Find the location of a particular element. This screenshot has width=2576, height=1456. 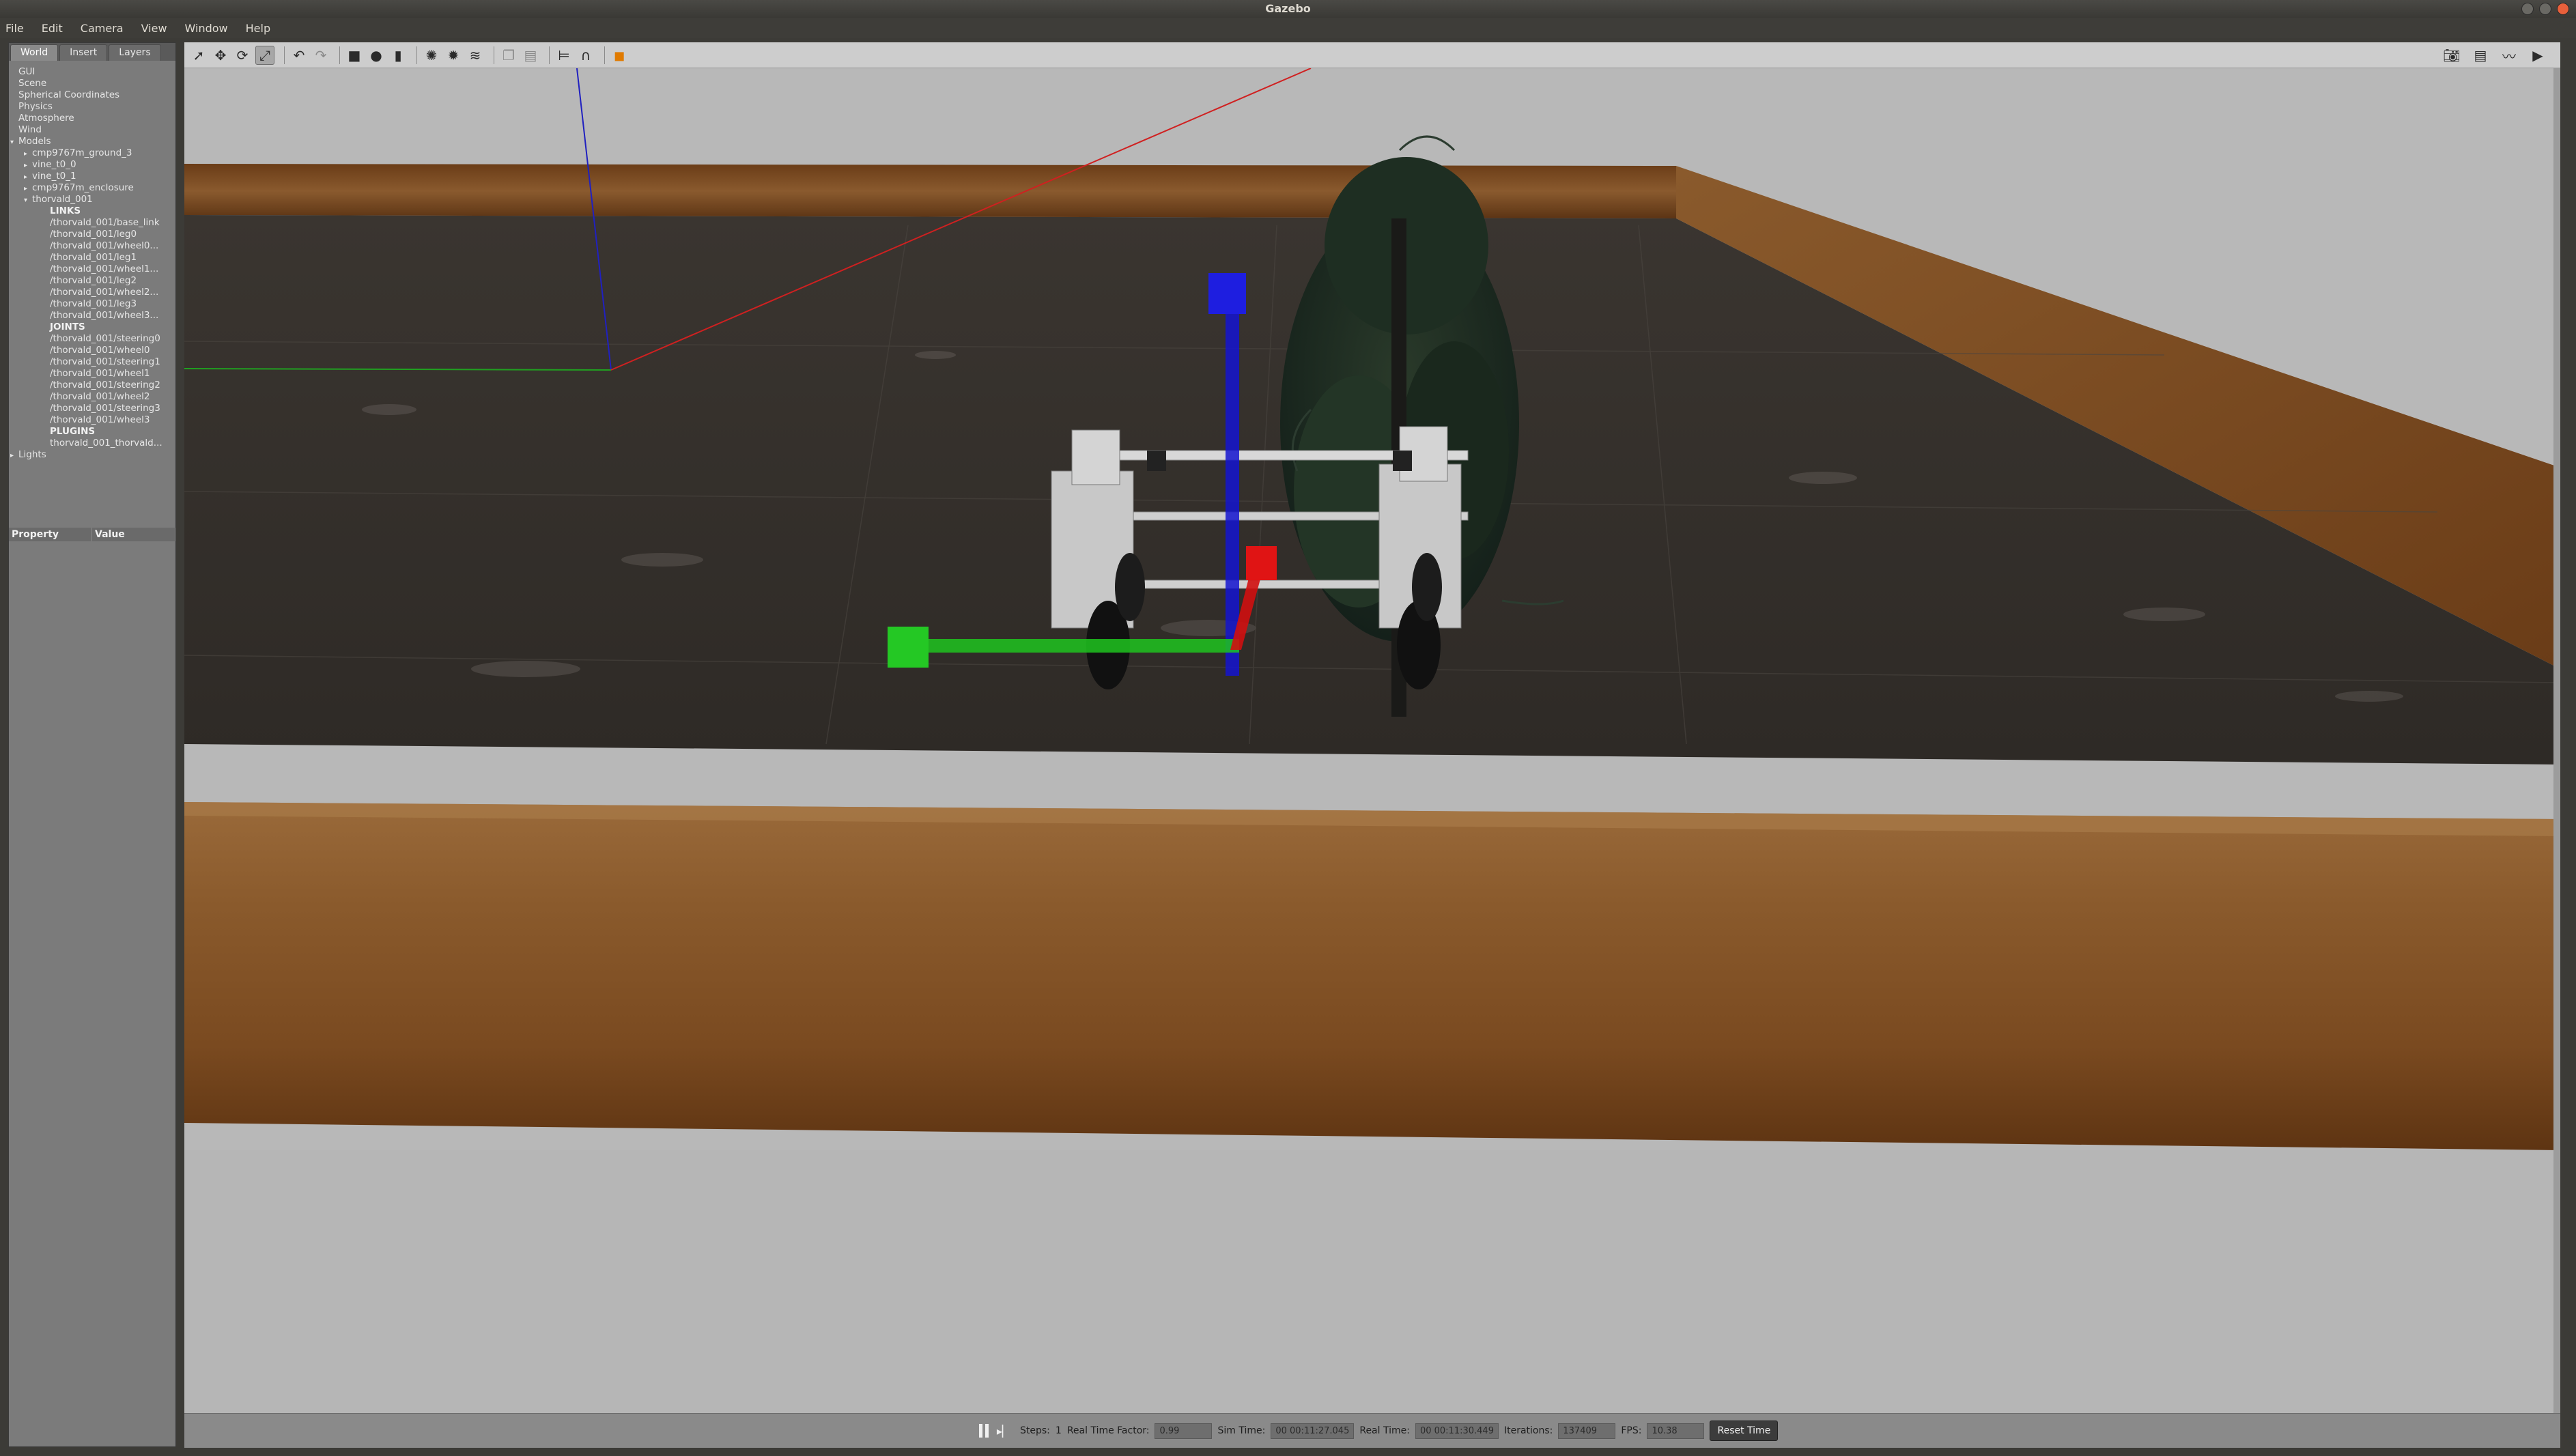

scale-mode-icon: ⤢ is located at coordinates (264, 55).